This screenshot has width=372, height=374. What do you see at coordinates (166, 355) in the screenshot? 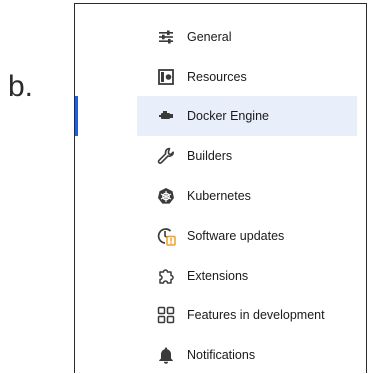
I see `bell-icon` at bounding box center [166, 355].